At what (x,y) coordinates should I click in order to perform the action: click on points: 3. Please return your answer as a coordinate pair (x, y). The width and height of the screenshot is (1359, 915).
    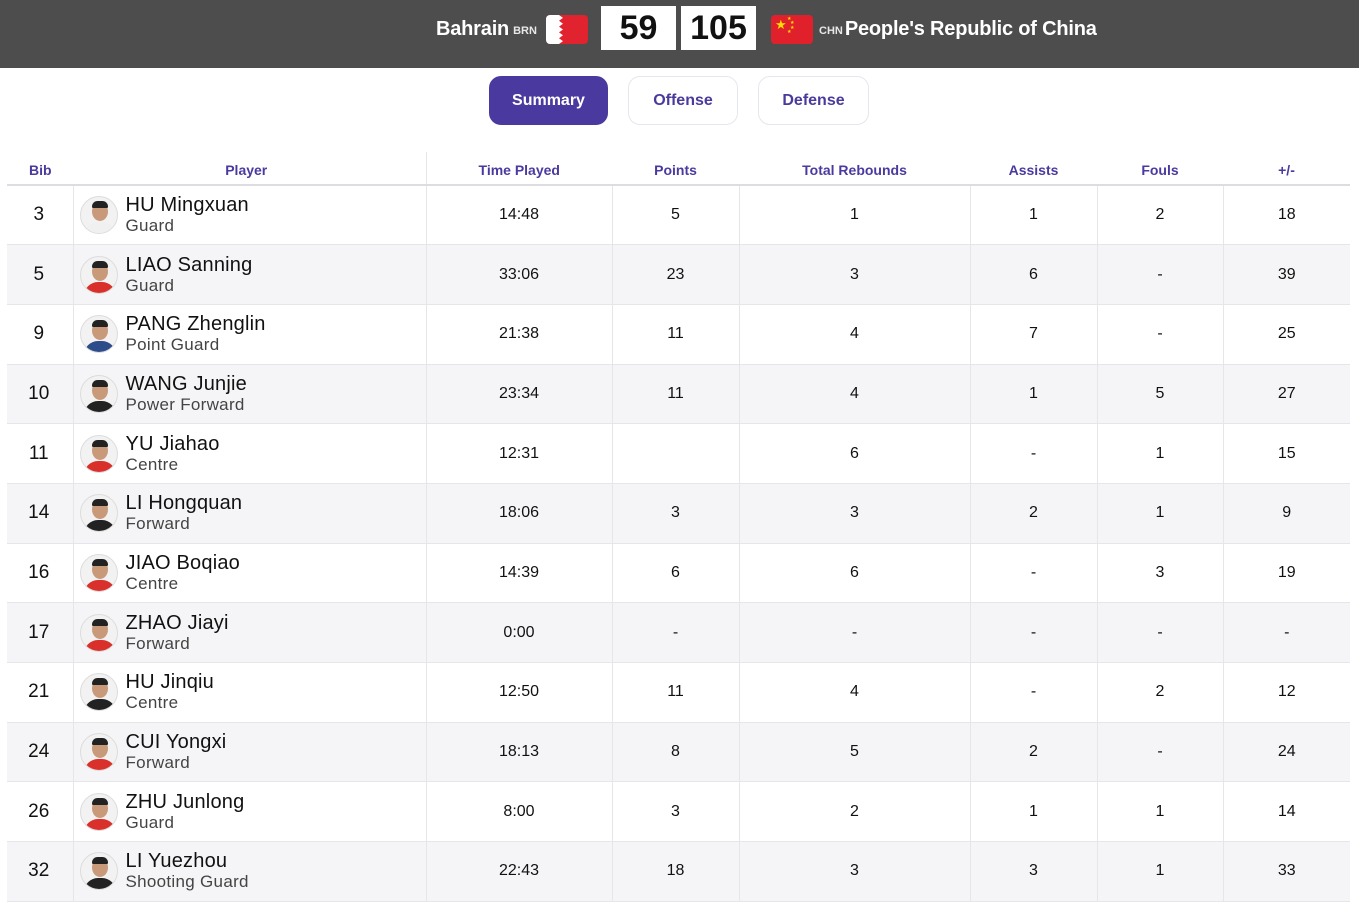
    Looking at the image, I should click on (676, 513).